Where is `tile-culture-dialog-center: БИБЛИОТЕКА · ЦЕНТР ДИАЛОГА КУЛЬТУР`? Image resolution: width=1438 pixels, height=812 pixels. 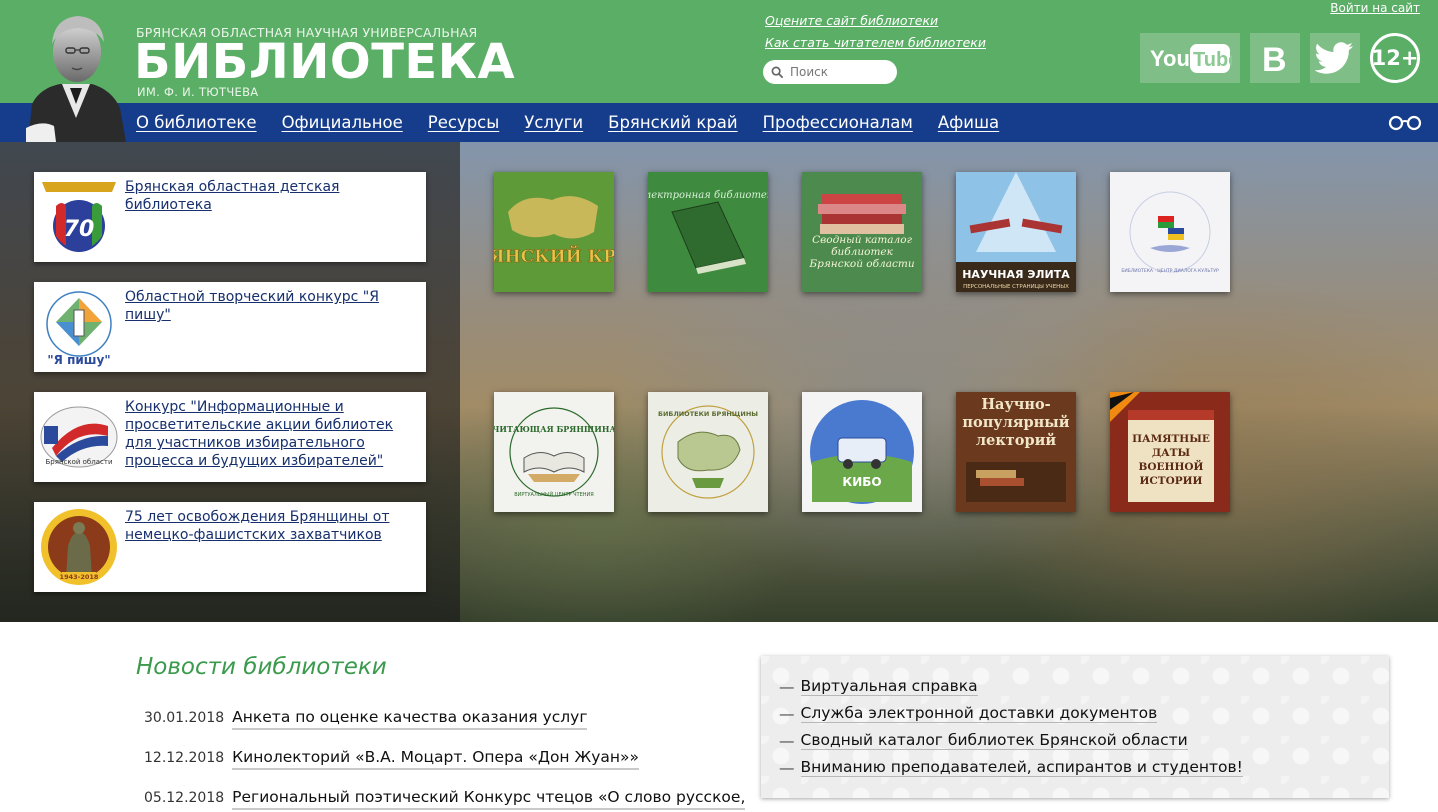 tile-culture-dialog-center: БИБЛИОТЕКА · ЦЕНТР ДИАЛОГА КУЛЬТУР is located at coordinates (1170, 232).